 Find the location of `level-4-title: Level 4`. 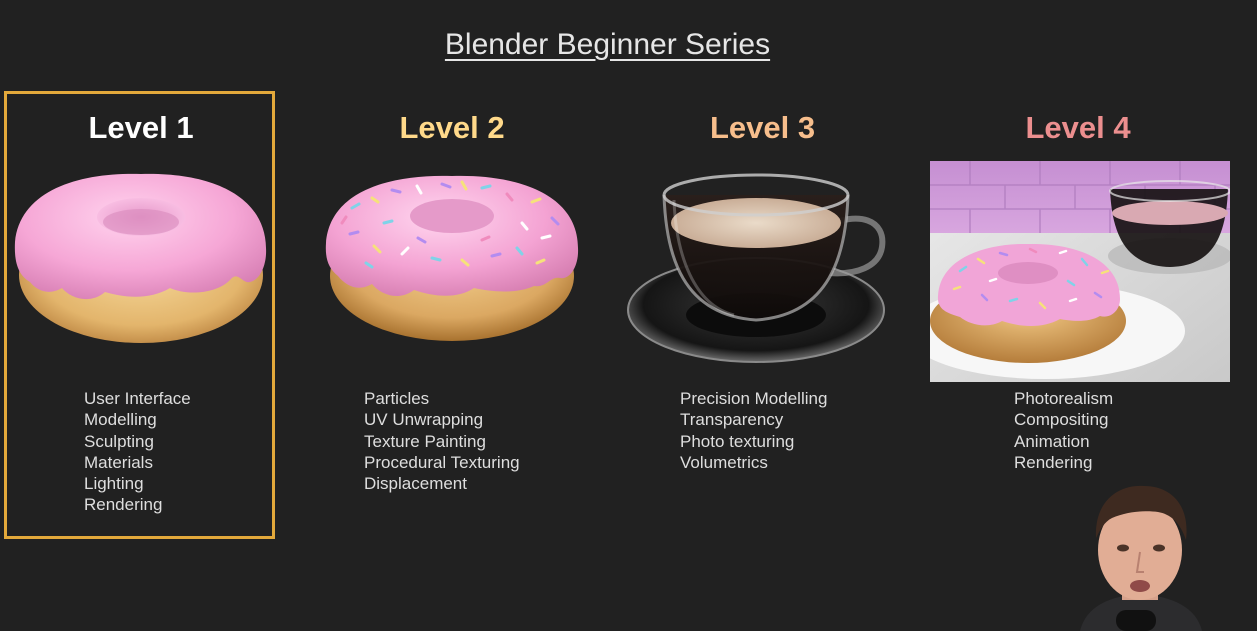

level-4-title: Level 4 is located at coordinates (1078, 127).